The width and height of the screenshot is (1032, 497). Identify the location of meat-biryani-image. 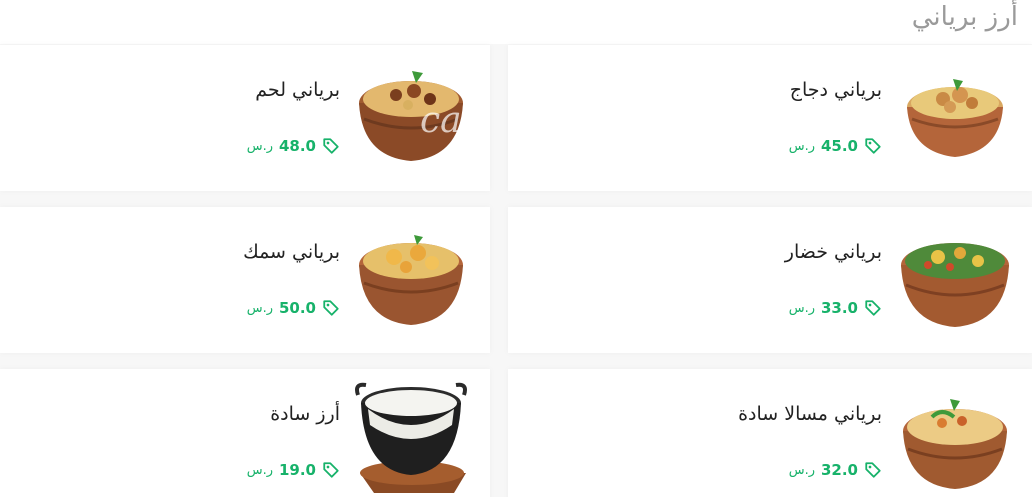
(411, 116).